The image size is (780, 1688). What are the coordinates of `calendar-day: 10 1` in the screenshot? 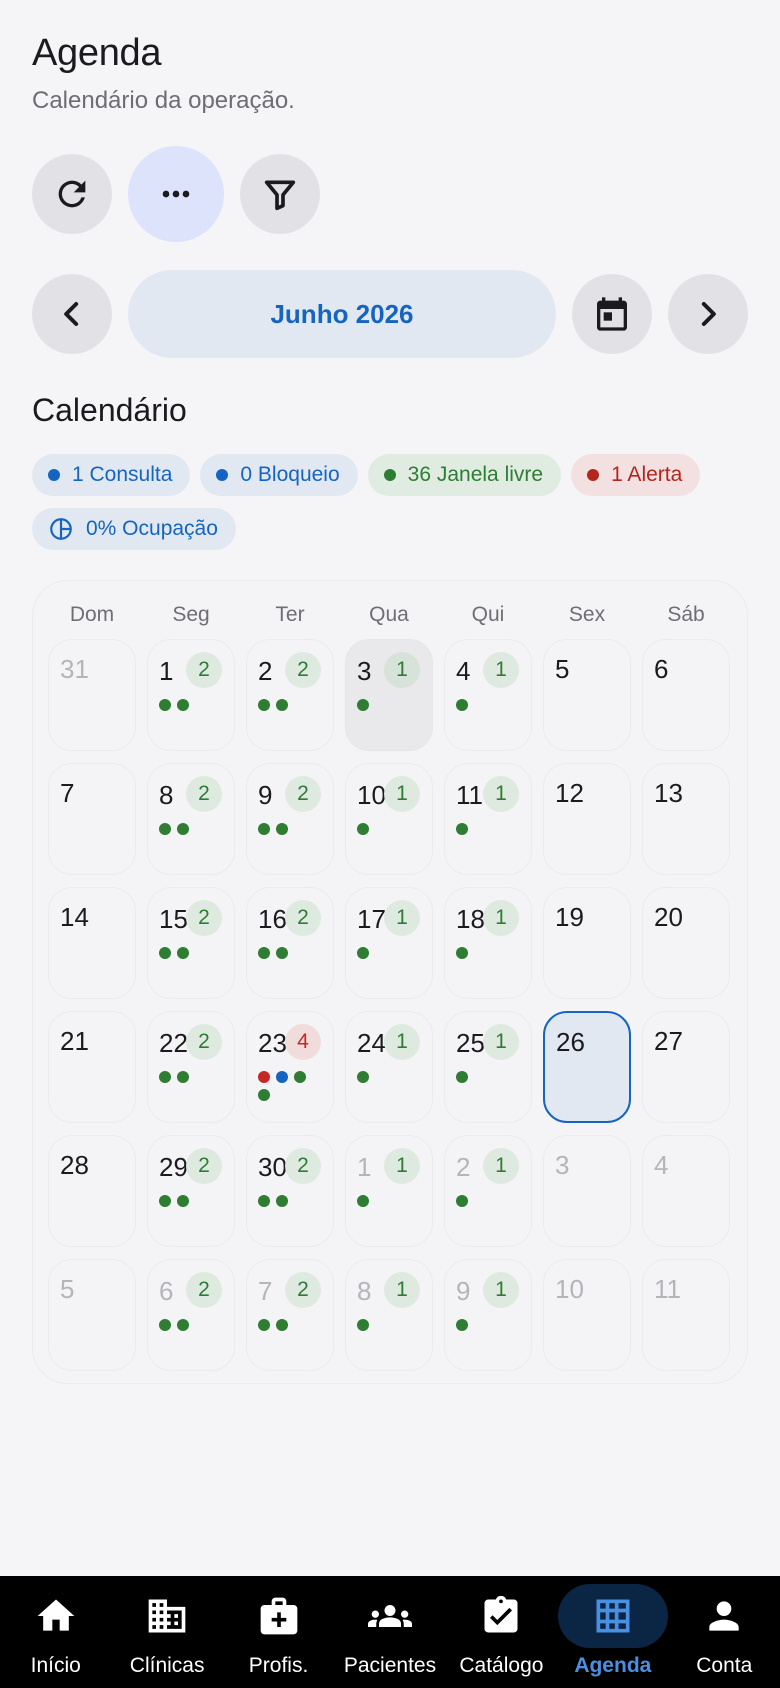 It's located at (389, 819).